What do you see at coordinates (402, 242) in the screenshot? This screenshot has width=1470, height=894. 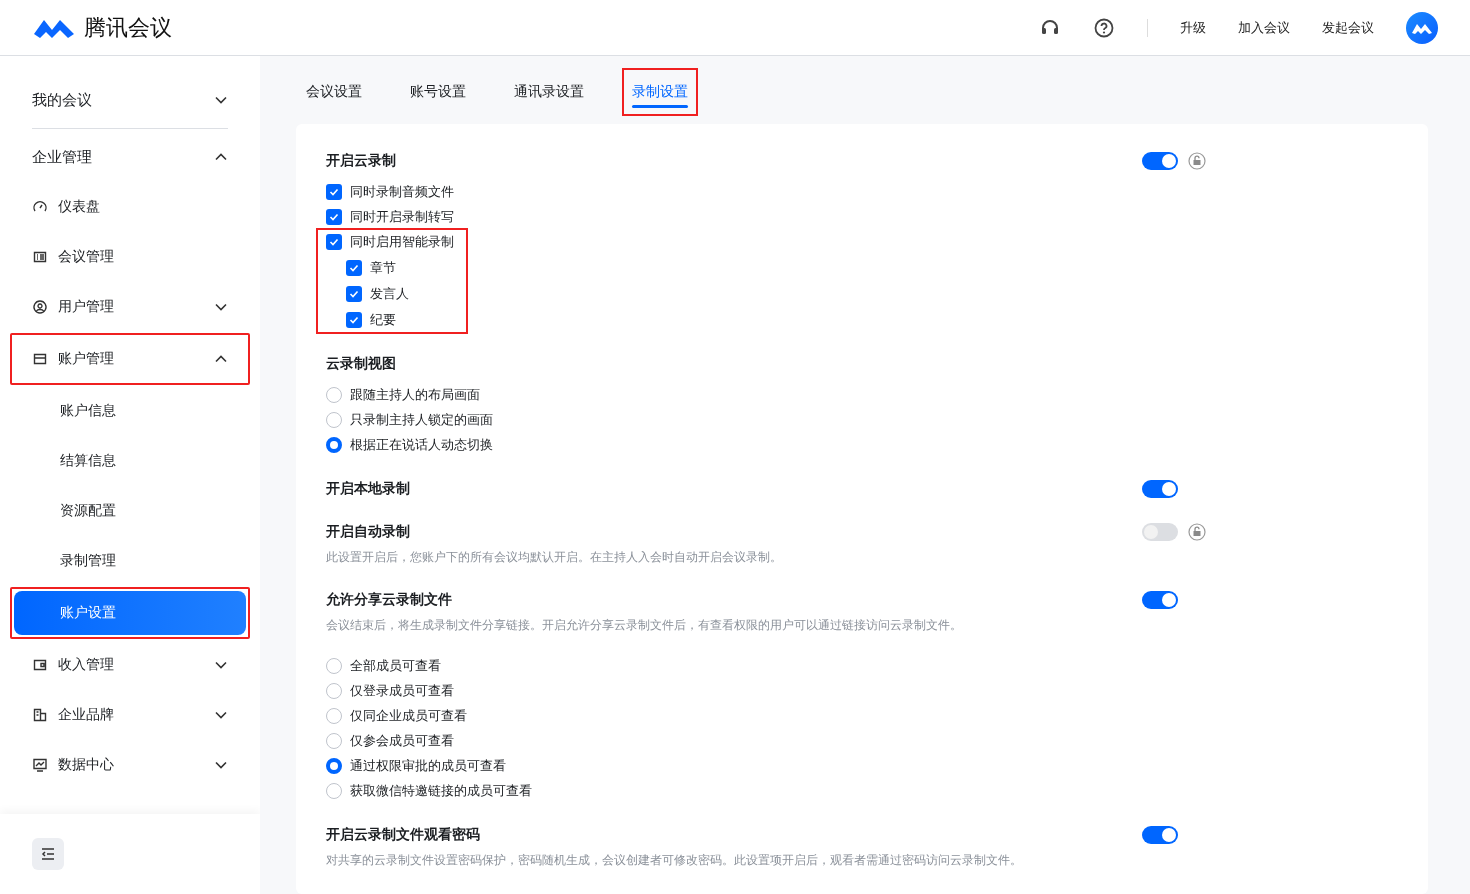 I see `option-label: 同时启用智能录制` at bounding box center [402, 242].